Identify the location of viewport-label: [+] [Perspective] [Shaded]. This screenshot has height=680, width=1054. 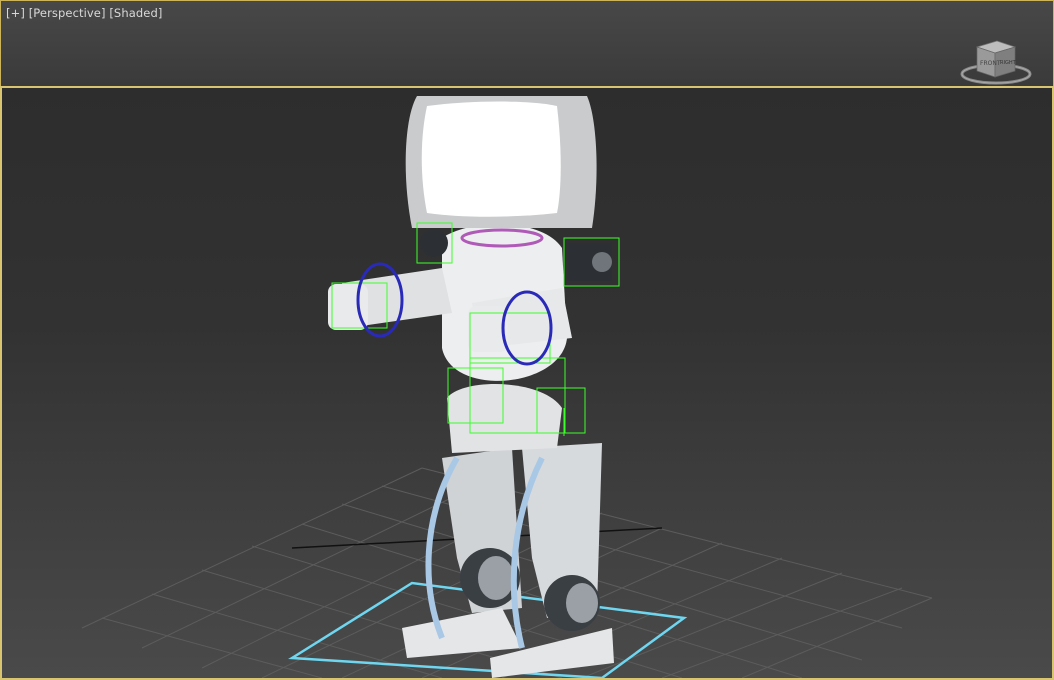
(84, 13).